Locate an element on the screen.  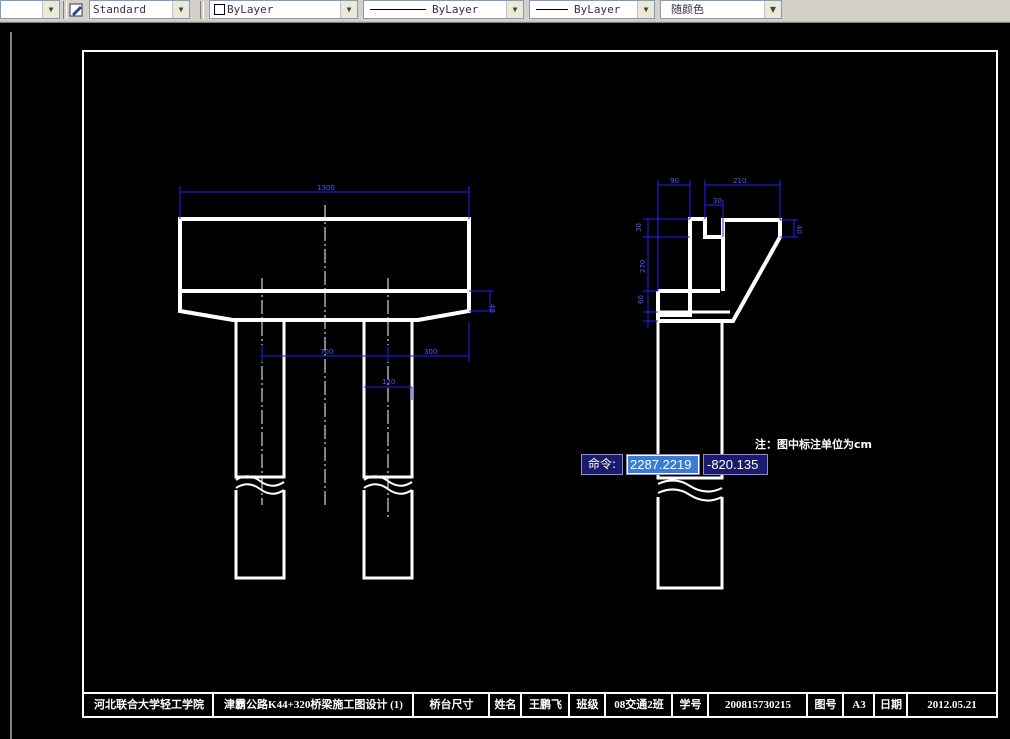
tb-class-label: 班级 is located at coordinates (587, 705).